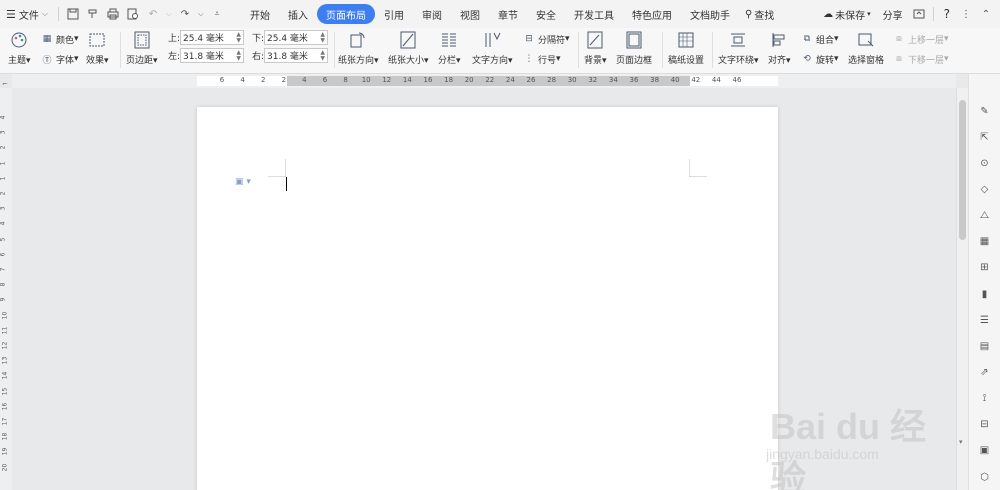 Image resolution: width=1000 pixels, height=490 pixels. I want to click on left-margin-value: 31.8 毫米, so click(203, 55).